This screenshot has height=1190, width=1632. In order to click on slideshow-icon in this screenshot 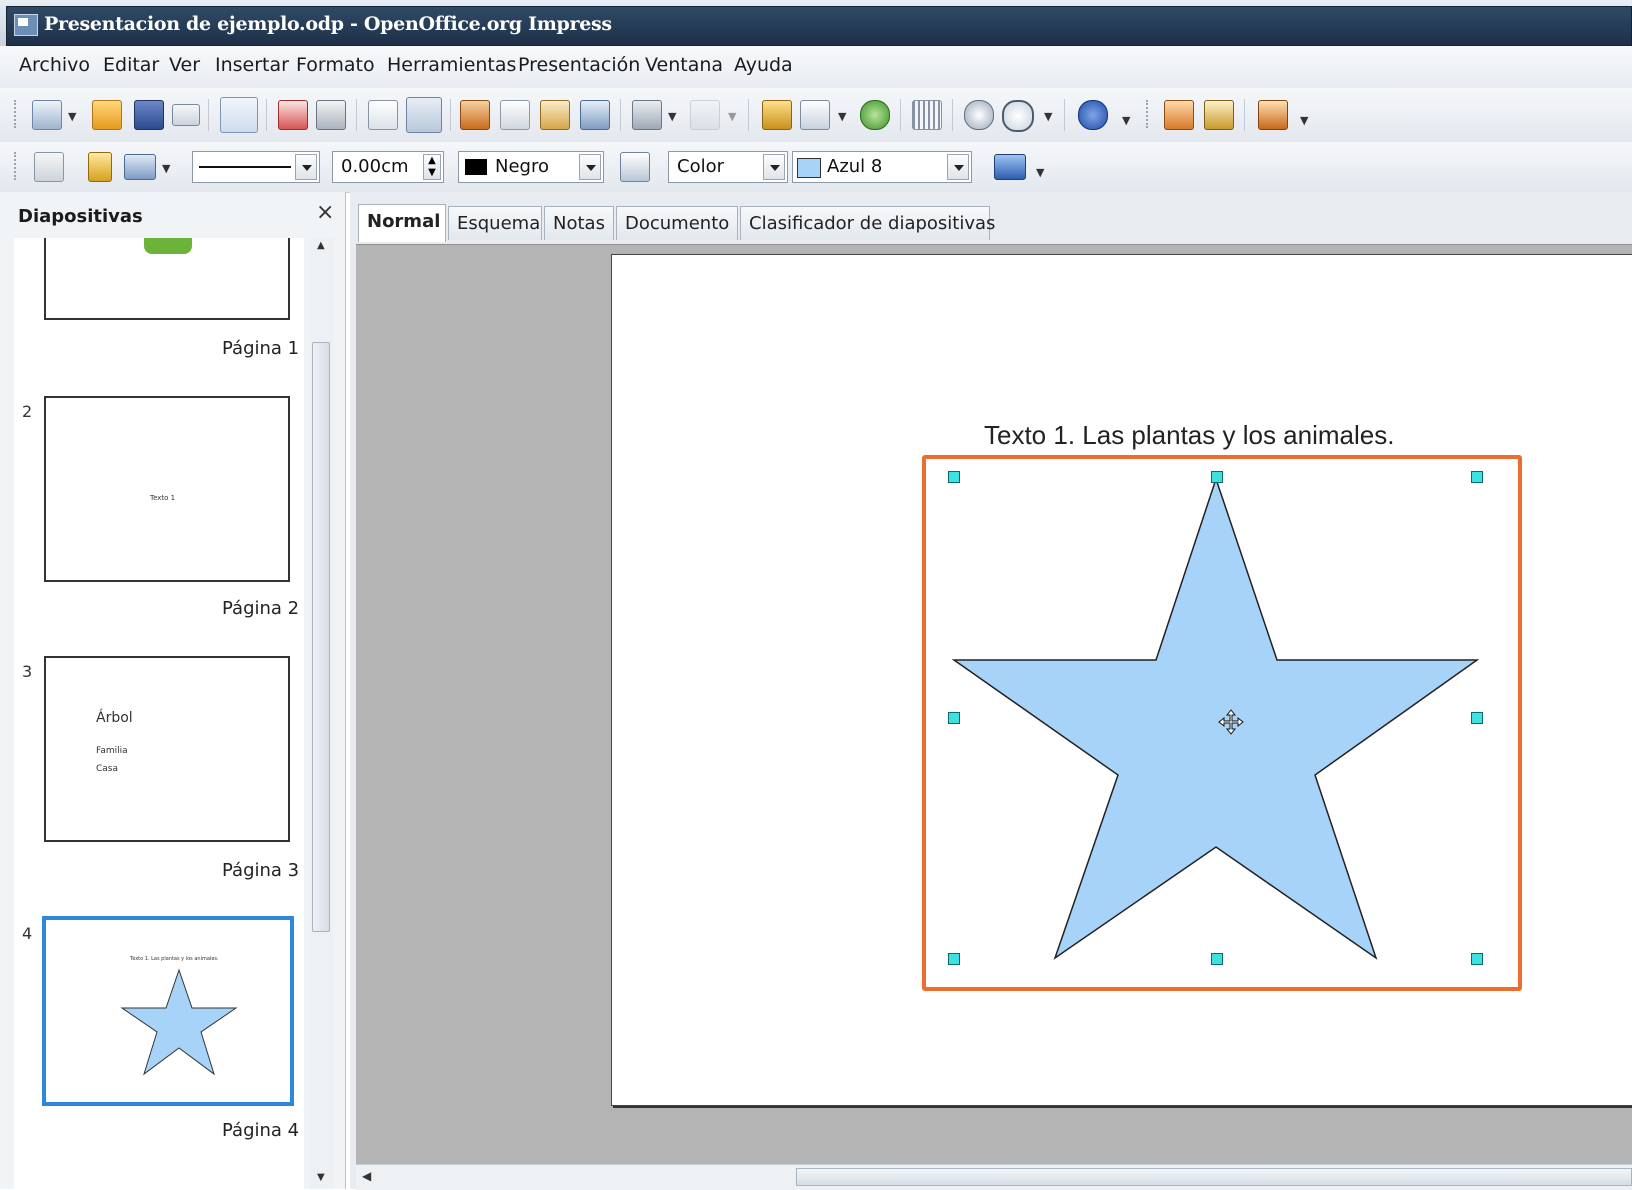, I will do `click(1273, 115)`.